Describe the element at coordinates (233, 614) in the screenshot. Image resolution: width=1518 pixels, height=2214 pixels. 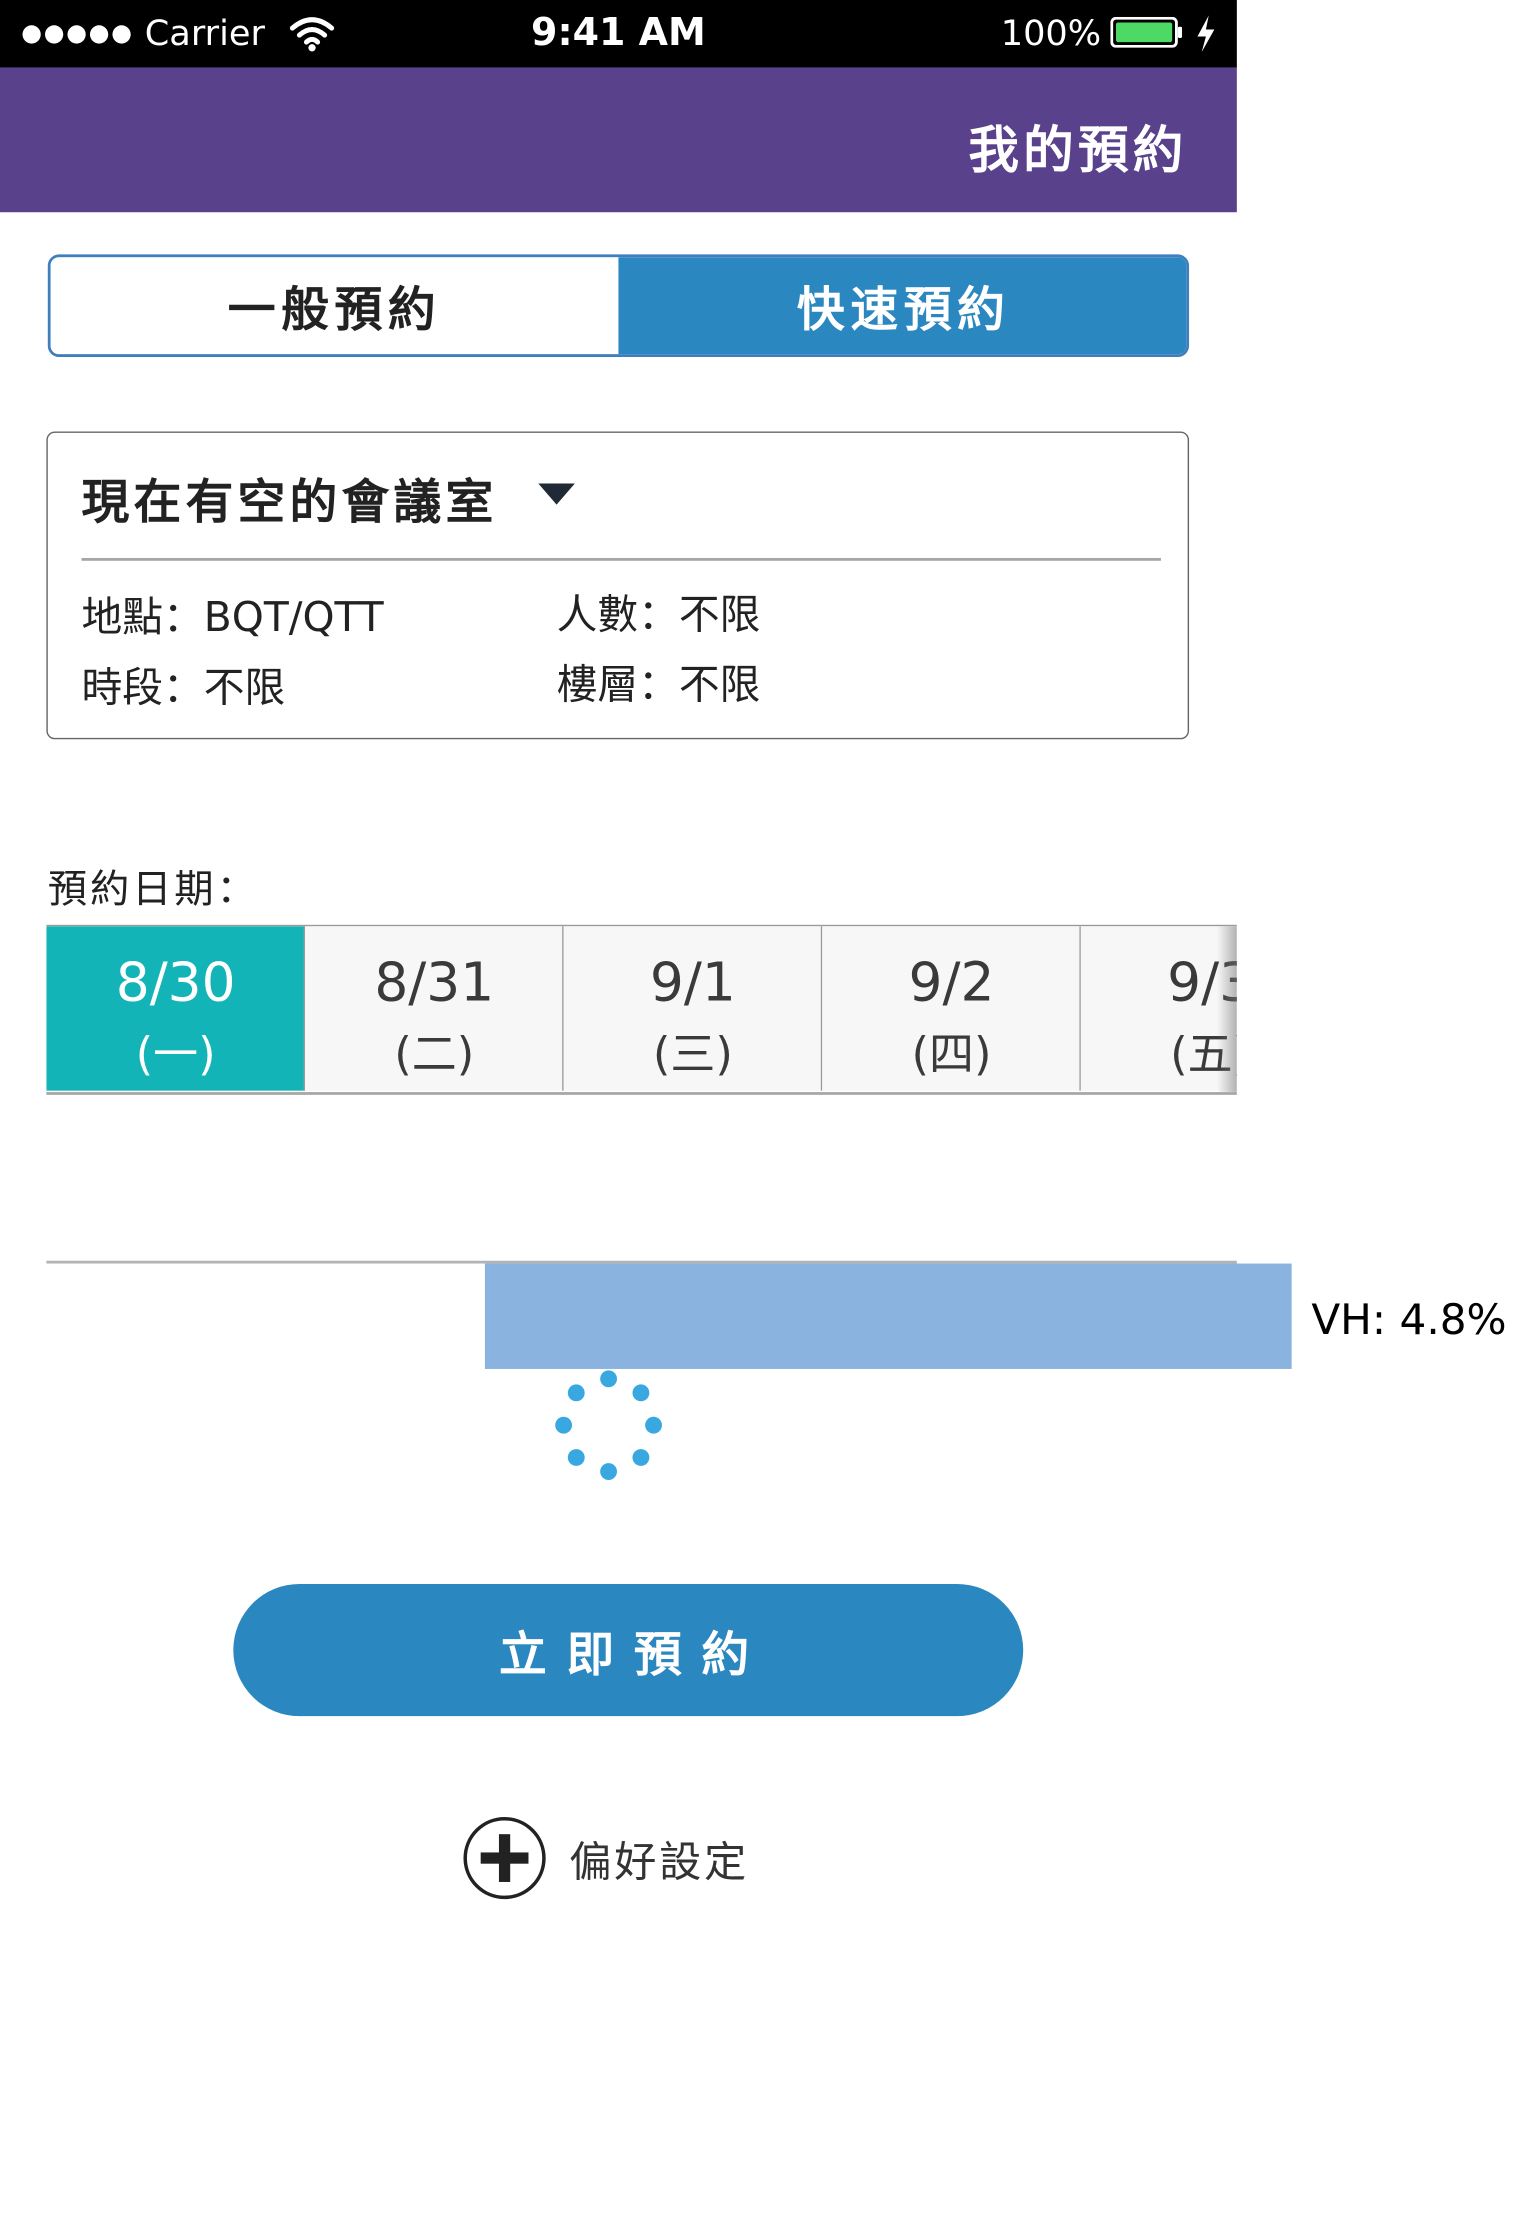
I see `location-filter: 地點：BQT/QTT` at that location.